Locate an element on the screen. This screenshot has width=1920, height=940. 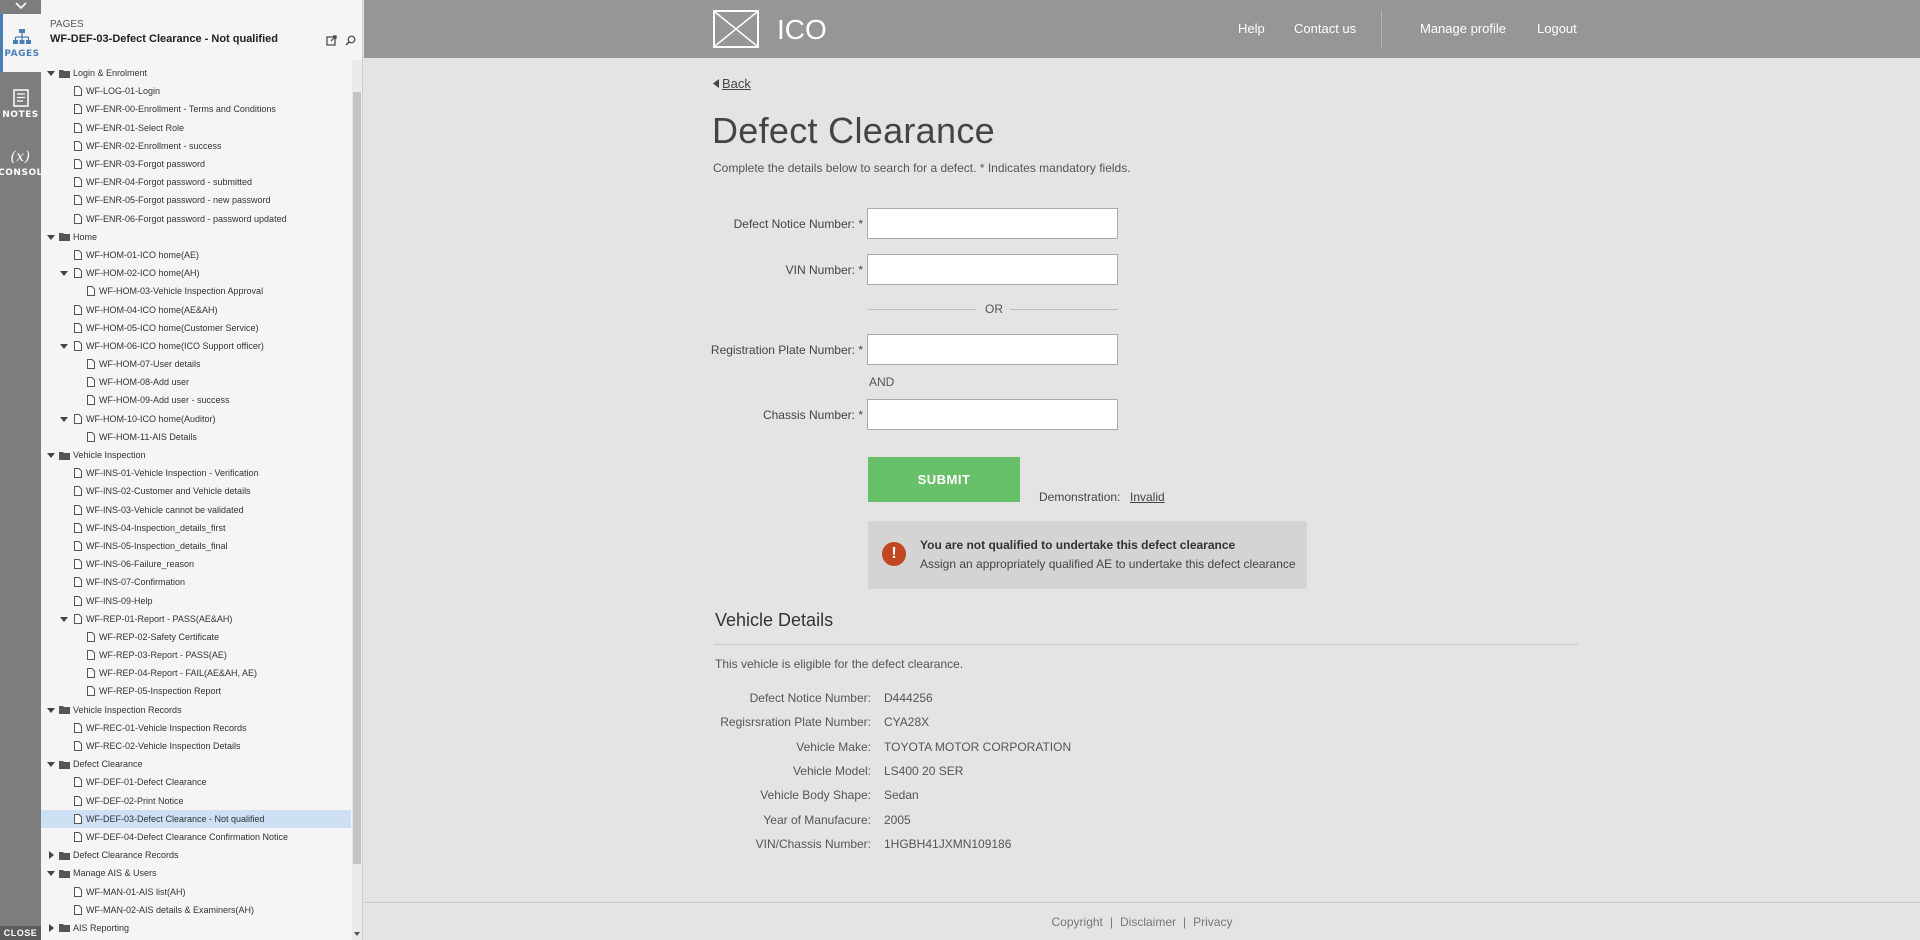
tree-item-label: WF-ENR-04-Forgot password - submitted is located at coordinates (169, 182).